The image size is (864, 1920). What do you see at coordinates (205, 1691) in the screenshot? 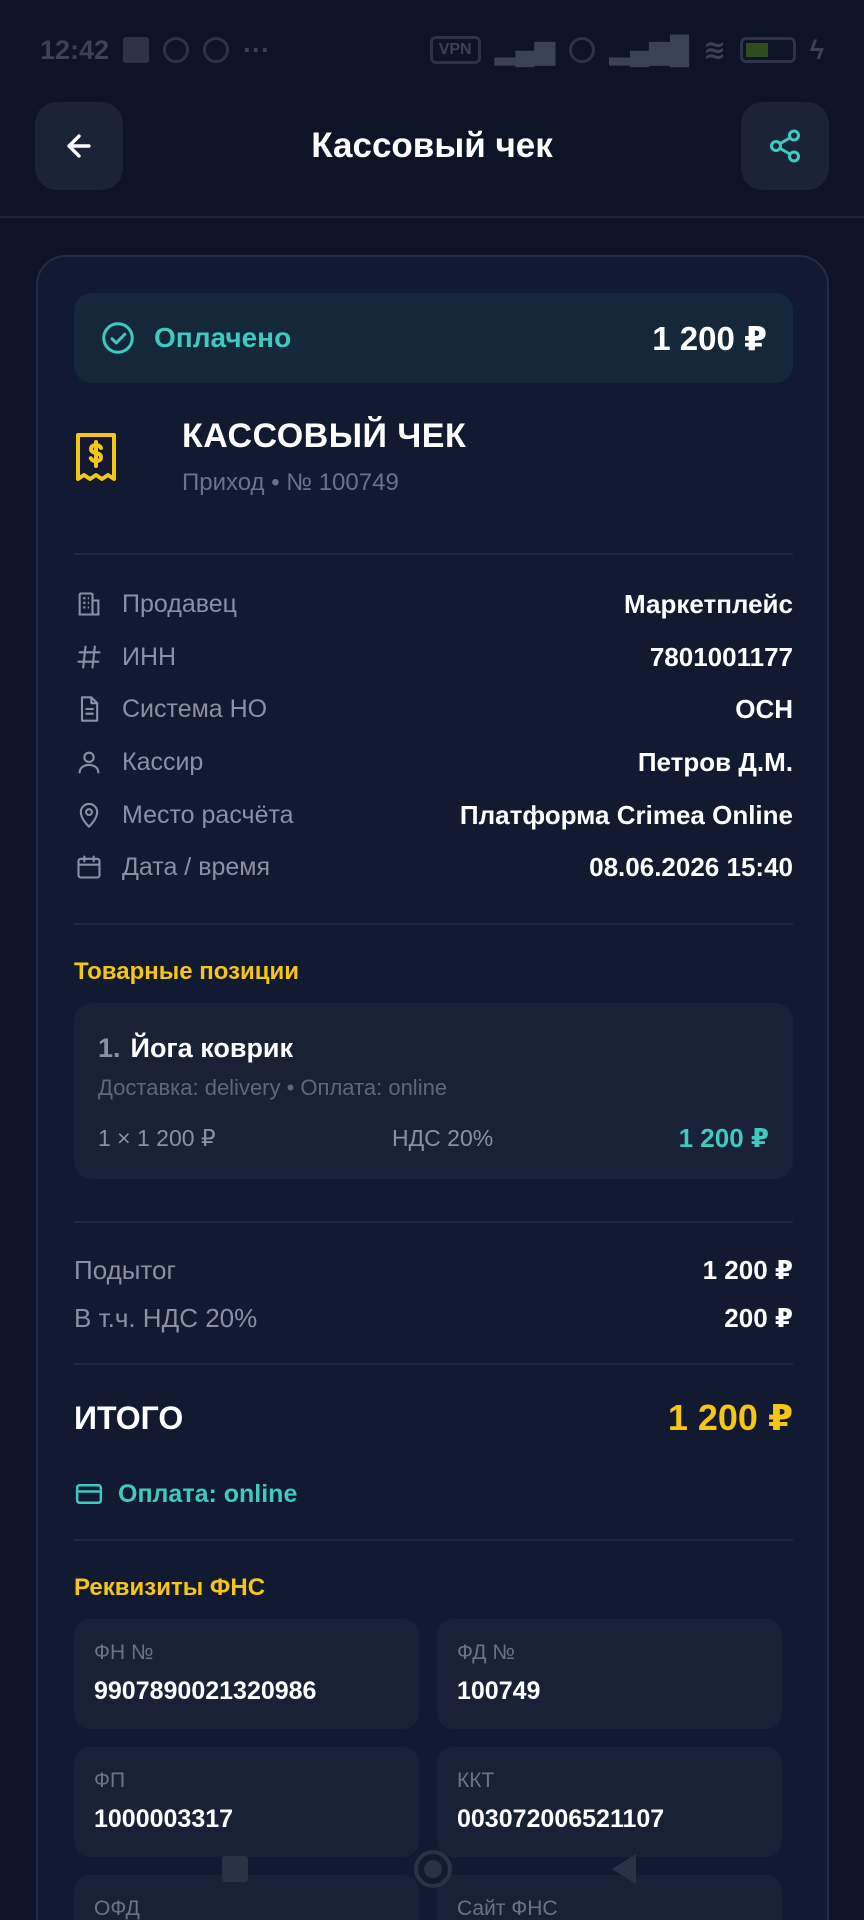
I see `fns-value: 9907890021320986` at bounding box center [205, 1691].